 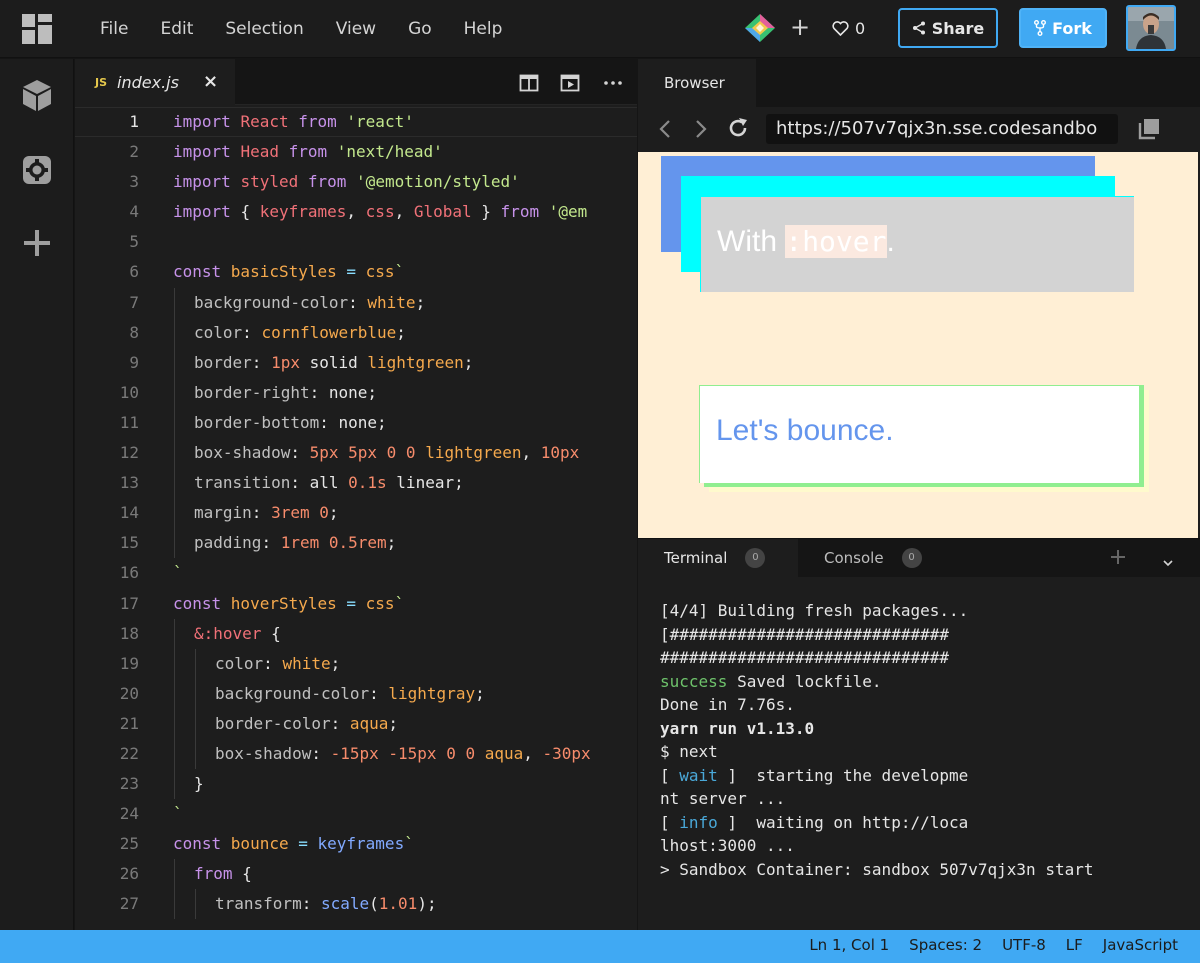 What do you see at coordinates (670, 822) in the screenshot?
I see `terminal-text: [` at bounding box center [670, 822].